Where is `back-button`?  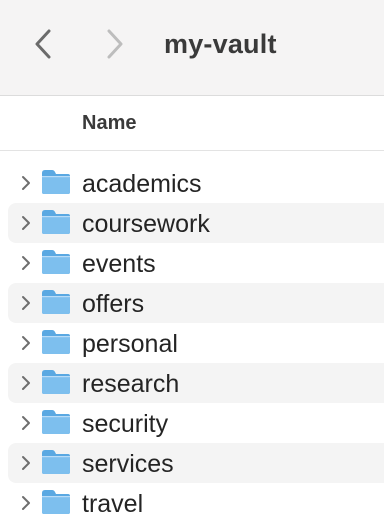
back-button is located at coordinates (43, 44).